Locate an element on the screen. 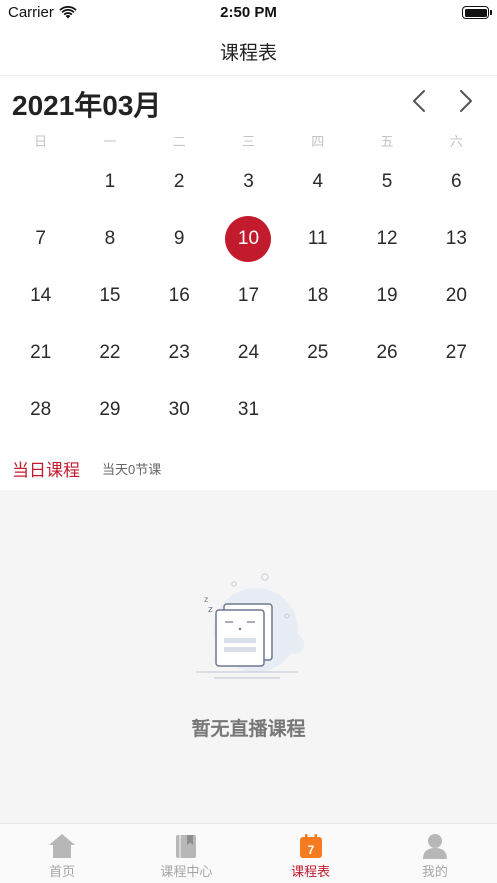 The height and width of the screenshot is (883, 497). calendar-day-number: 6 is located at coordinates (456, 181).